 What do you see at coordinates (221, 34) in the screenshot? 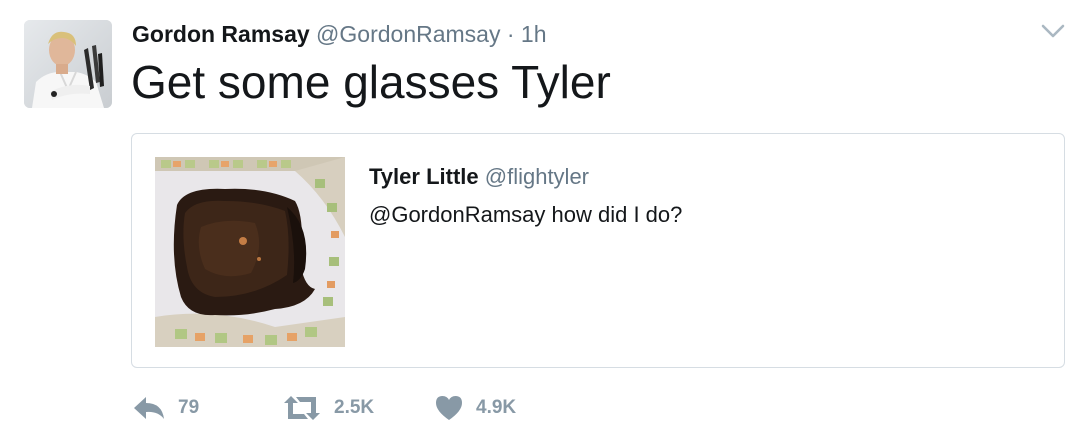
I see `author-name: Gordon Ramsay` at bounding box center [221, 34].